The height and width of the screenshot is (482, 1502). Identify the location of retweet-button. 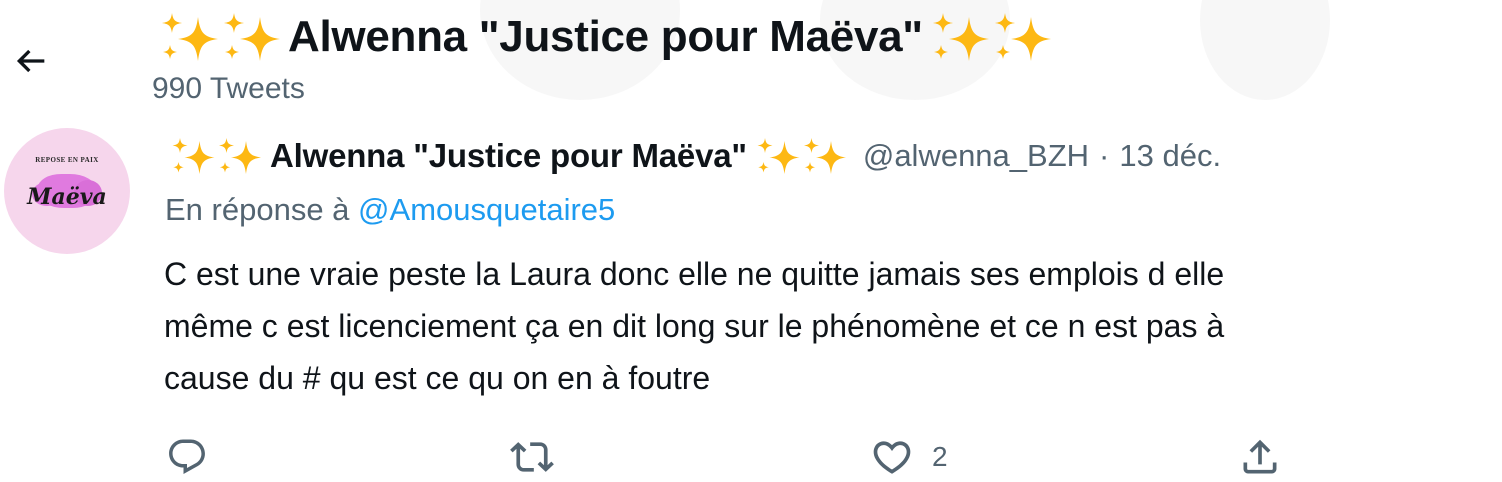
(532, 457).